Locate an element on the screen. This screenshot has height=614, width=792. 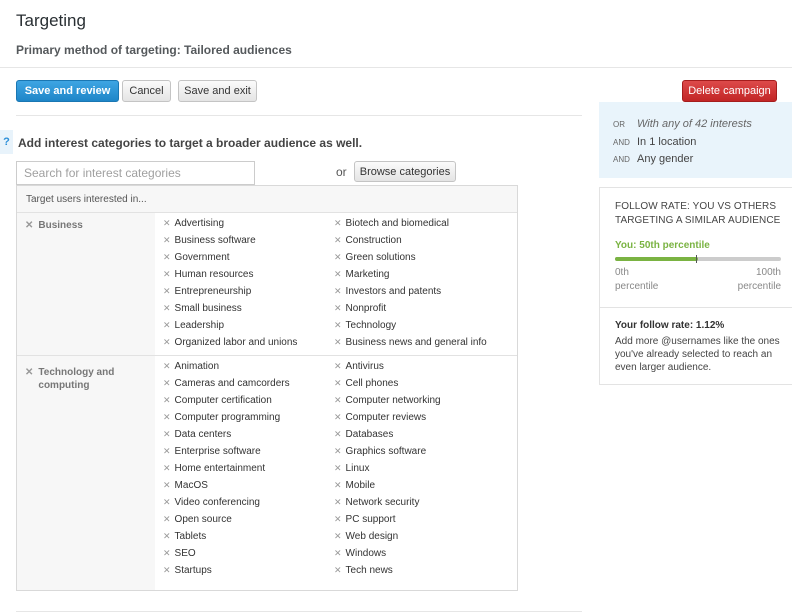
interest-item: ✕ Network security is located at coordinates (376, 502).